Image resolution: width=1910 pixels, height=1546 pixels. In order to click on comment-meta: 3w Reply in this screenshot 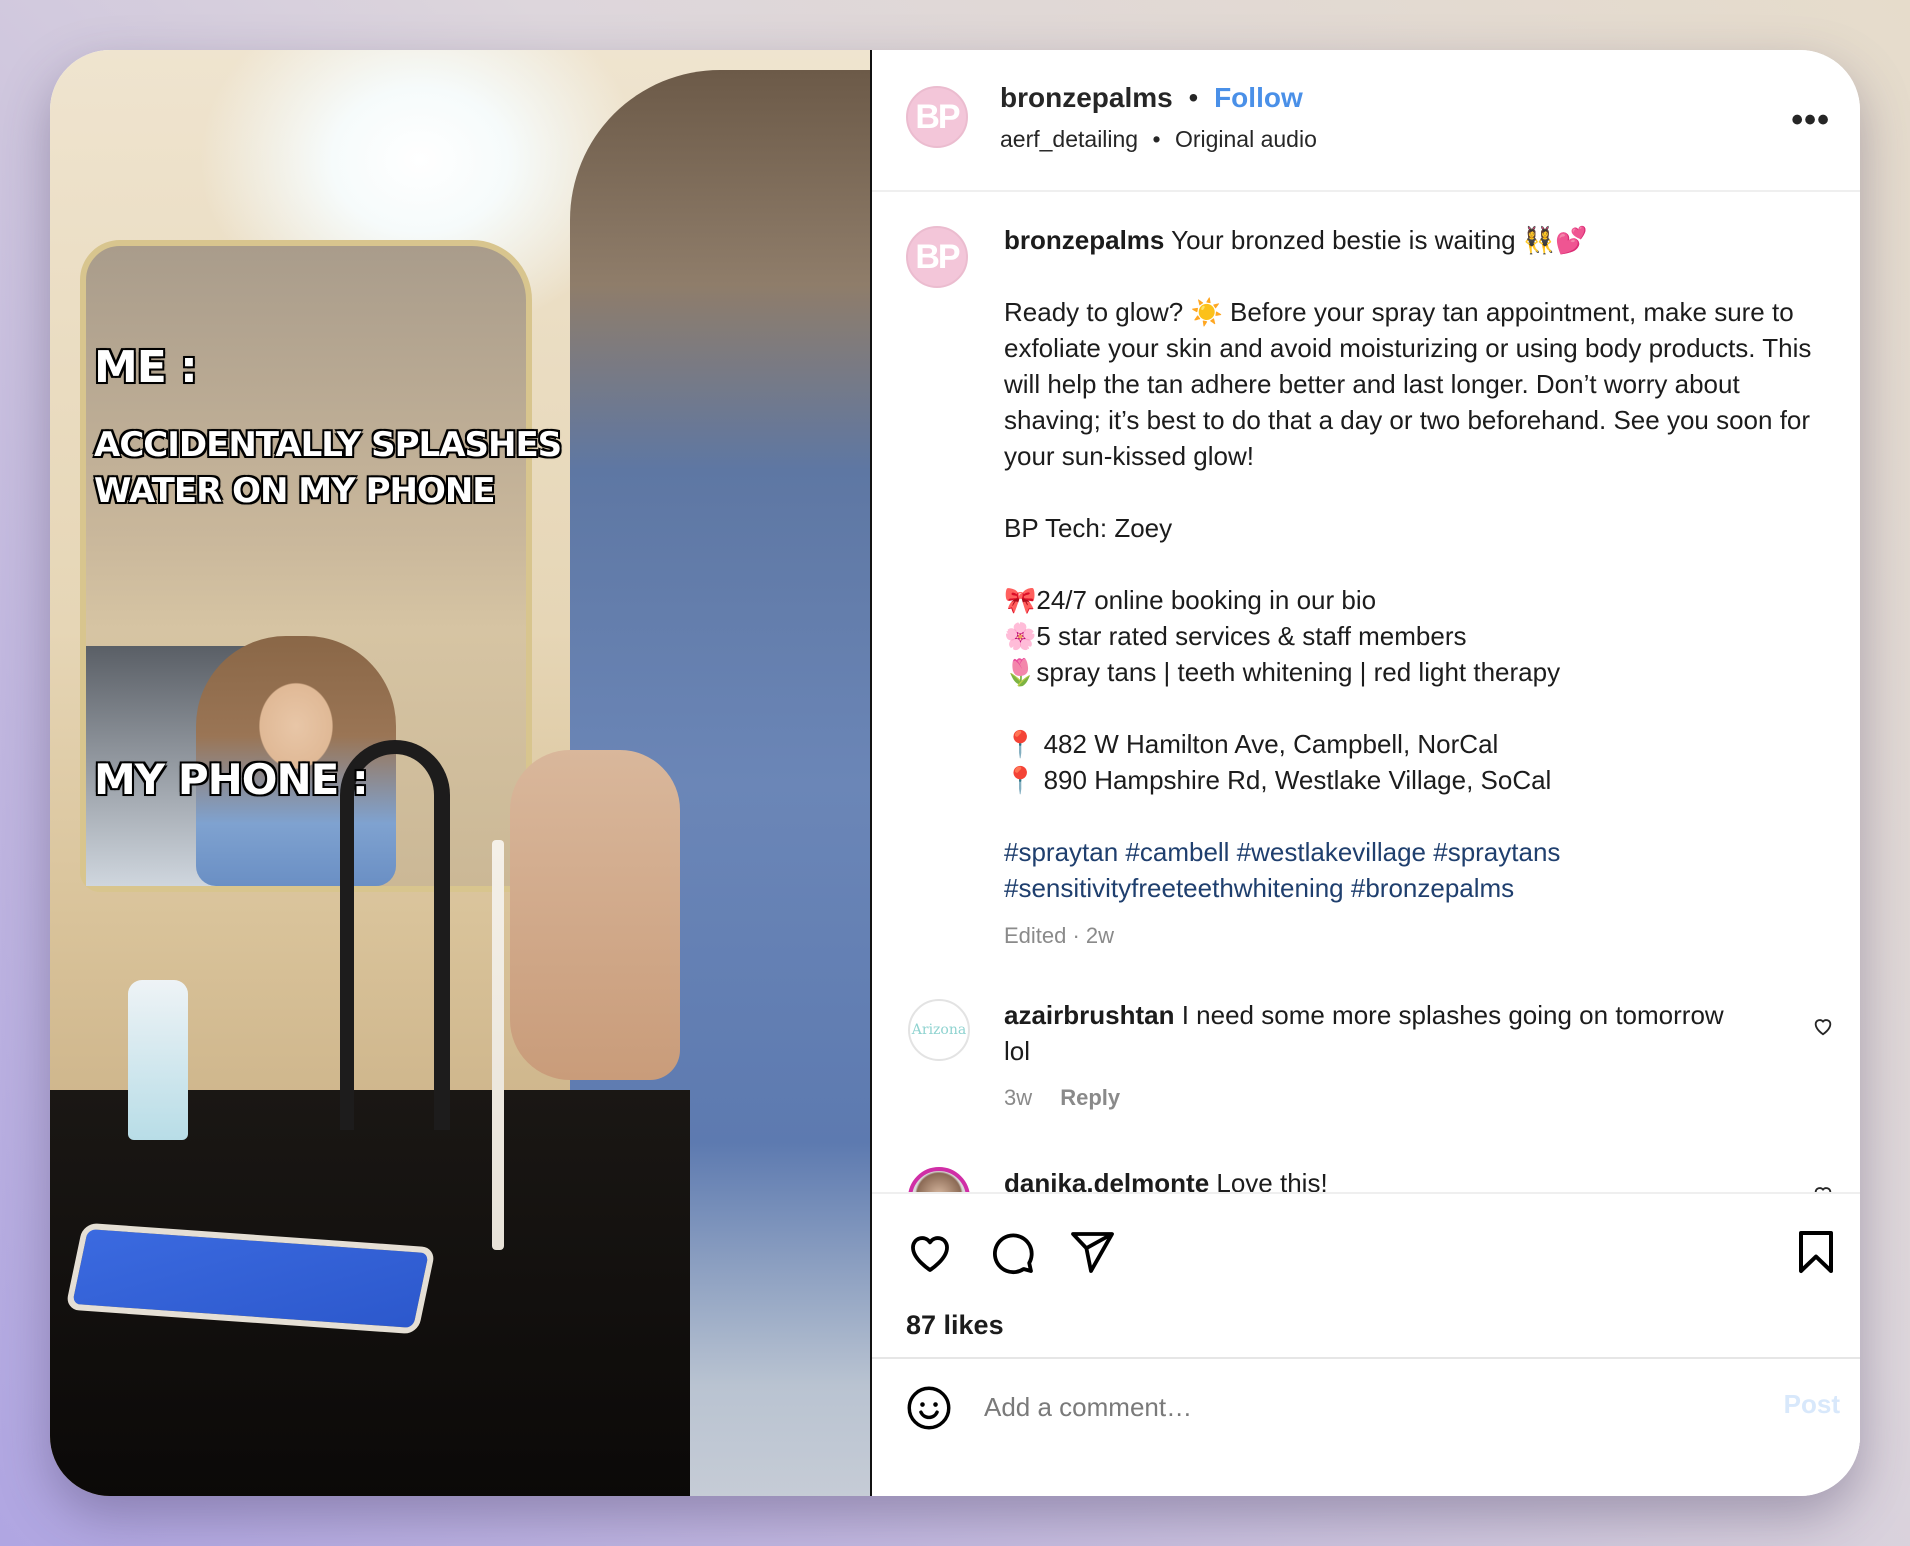, I will do `click(1062, 1098)`.